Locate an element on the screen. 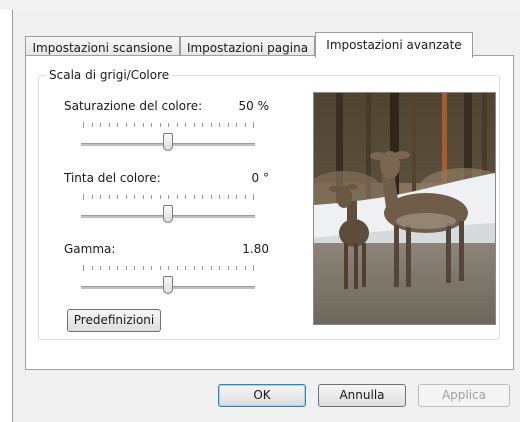  cancel-button: Annulla is located at coordinates (362, 395).